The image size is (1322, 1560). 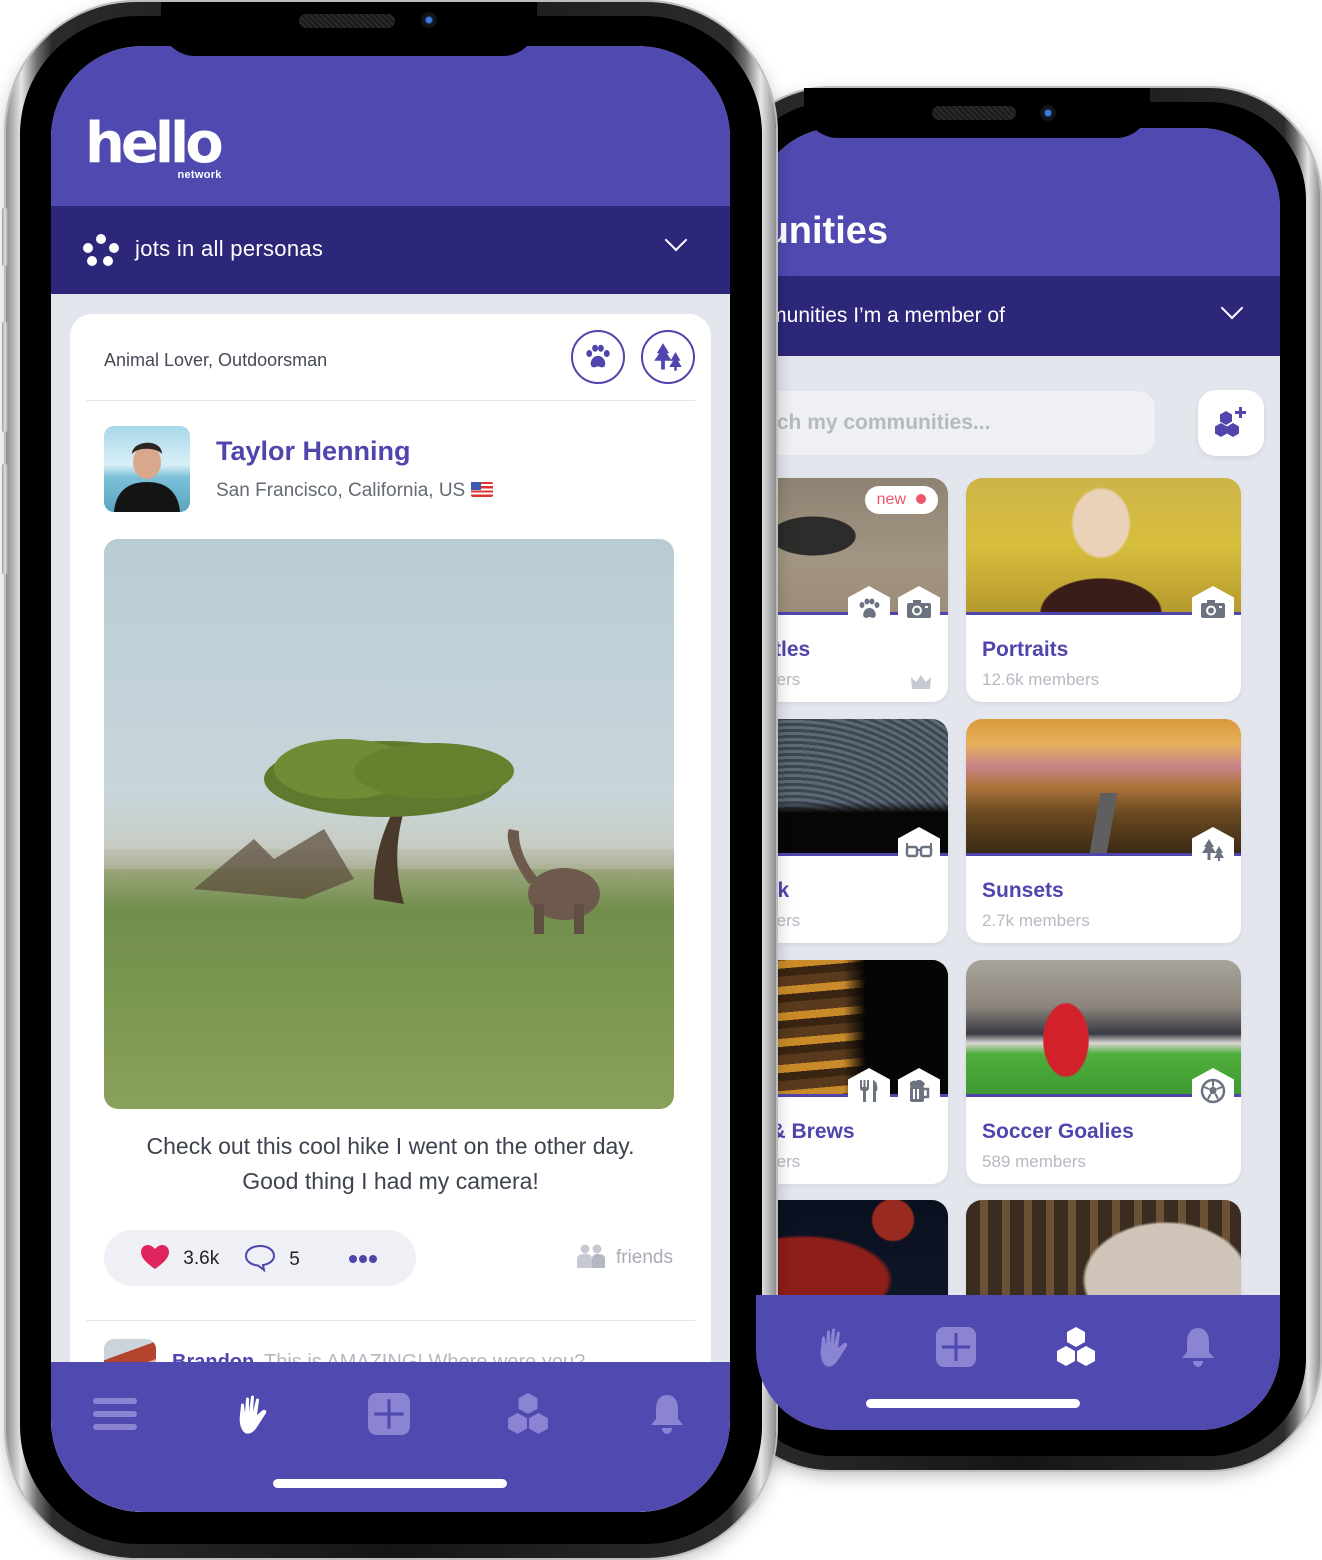 I want to click on friends-icon, so click(x=590, y=1256).